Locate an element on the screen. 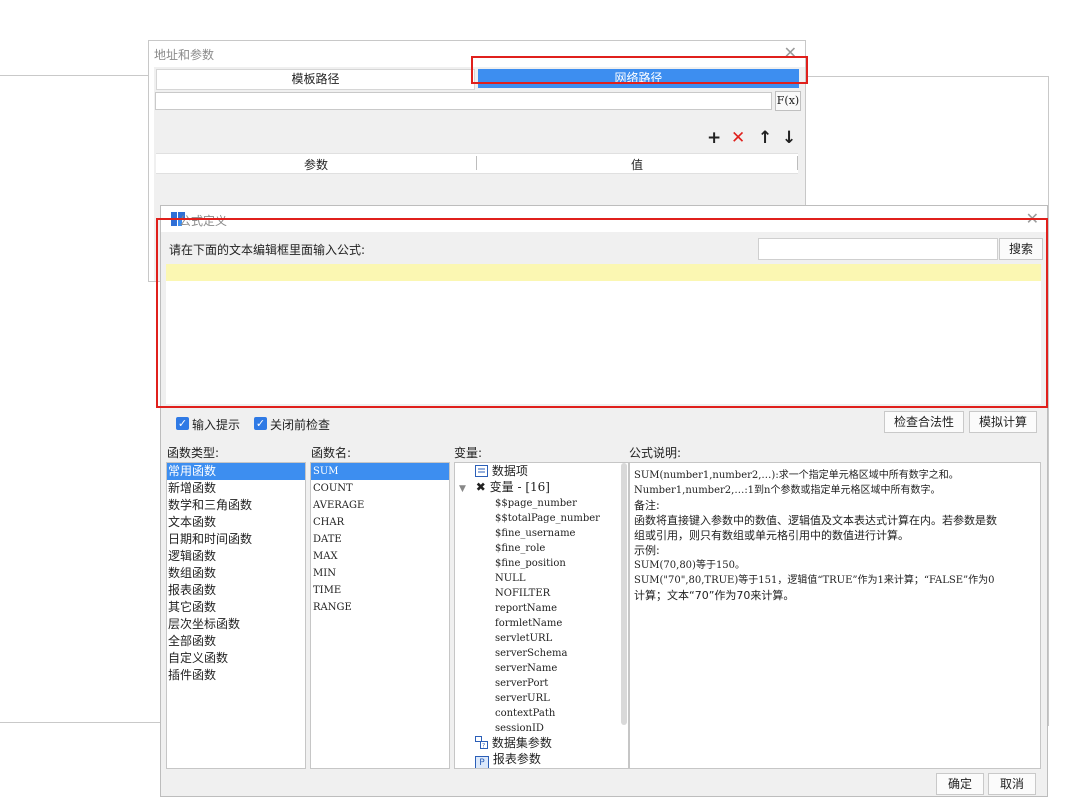  tree-node-label: 变量 - [16] is located at coordinates (519, 487).